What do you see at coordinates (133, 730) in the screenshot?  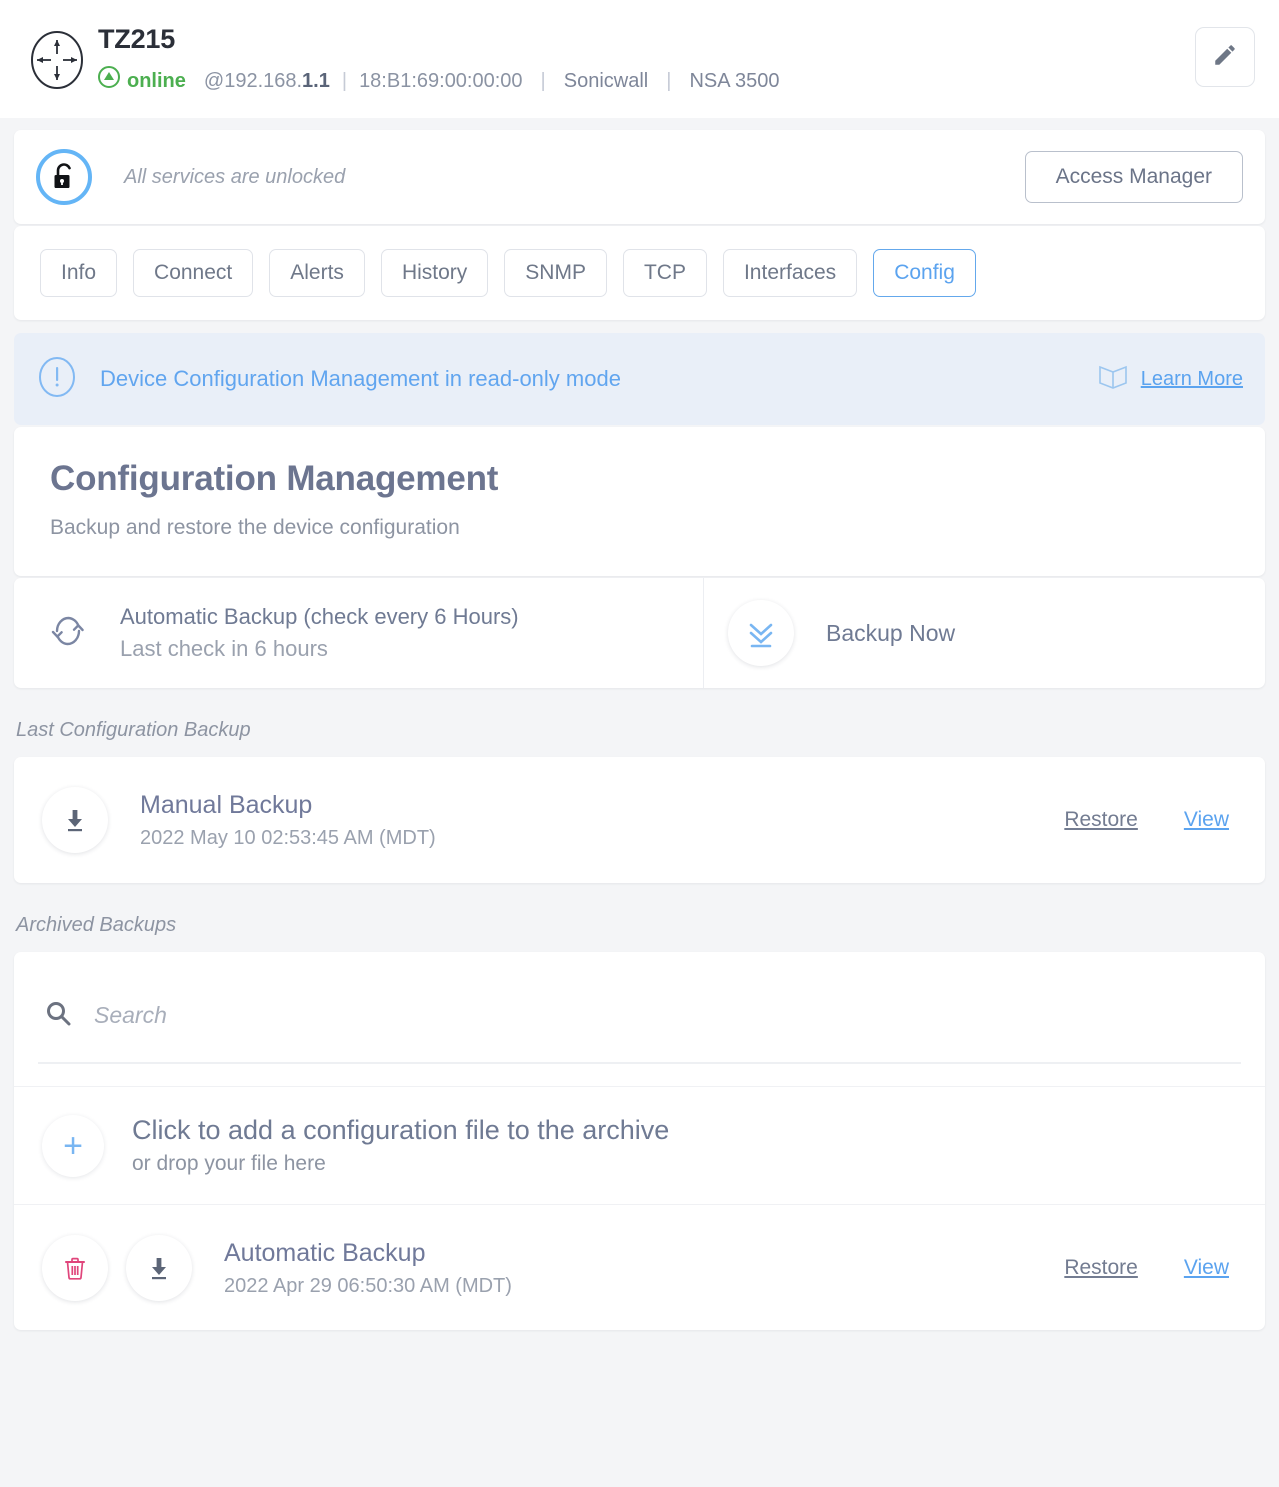 I see `last-backup-section-label: Last Configuration Backup` at bounding box center [133, 730].